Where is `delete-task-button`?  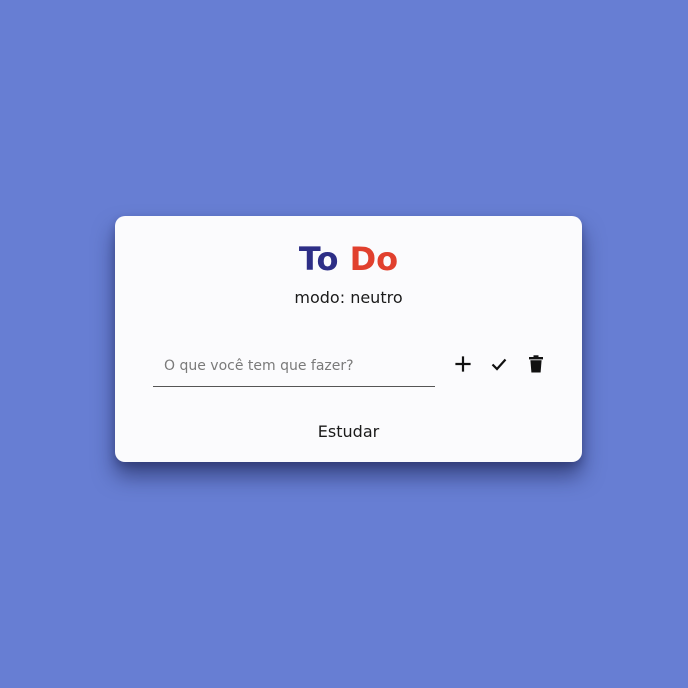 delete-task-button is located at coordinates (536, 364).